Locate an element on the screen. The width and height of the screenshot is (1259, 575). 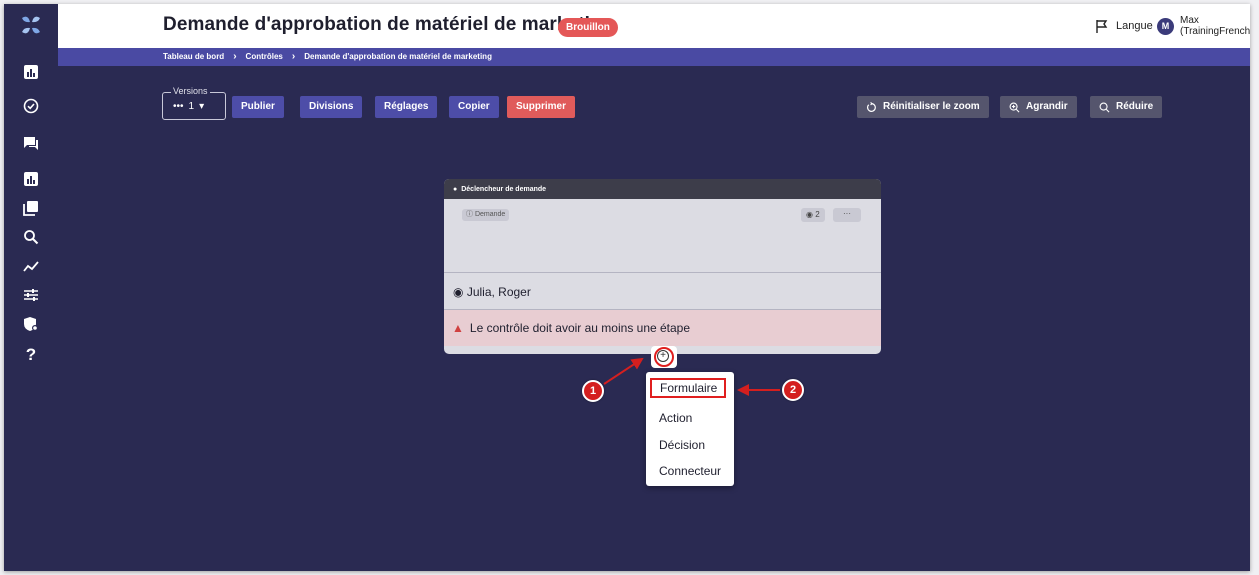
callout-1: 1 is located at coordinates (593, 391).